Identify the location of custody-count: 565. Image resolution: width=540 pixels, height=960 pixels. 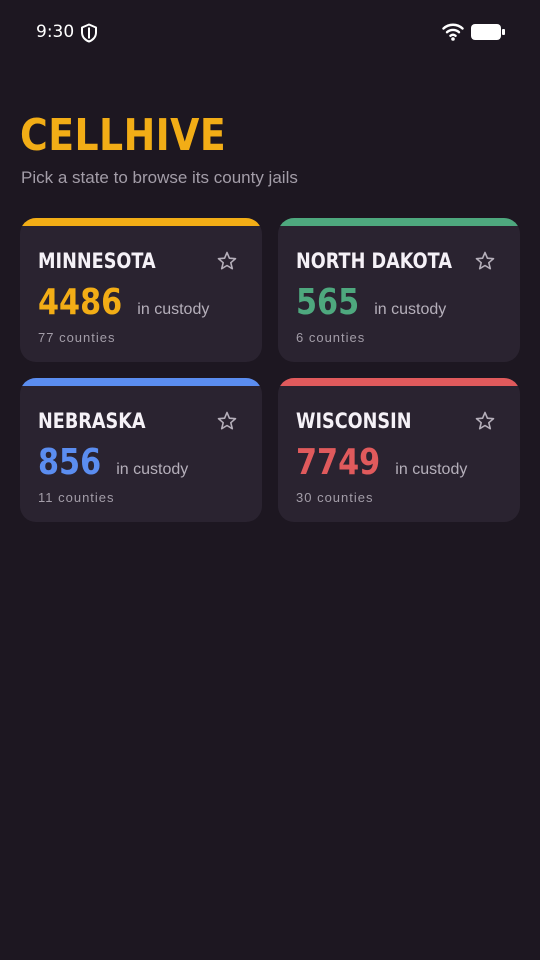
(328, 302).